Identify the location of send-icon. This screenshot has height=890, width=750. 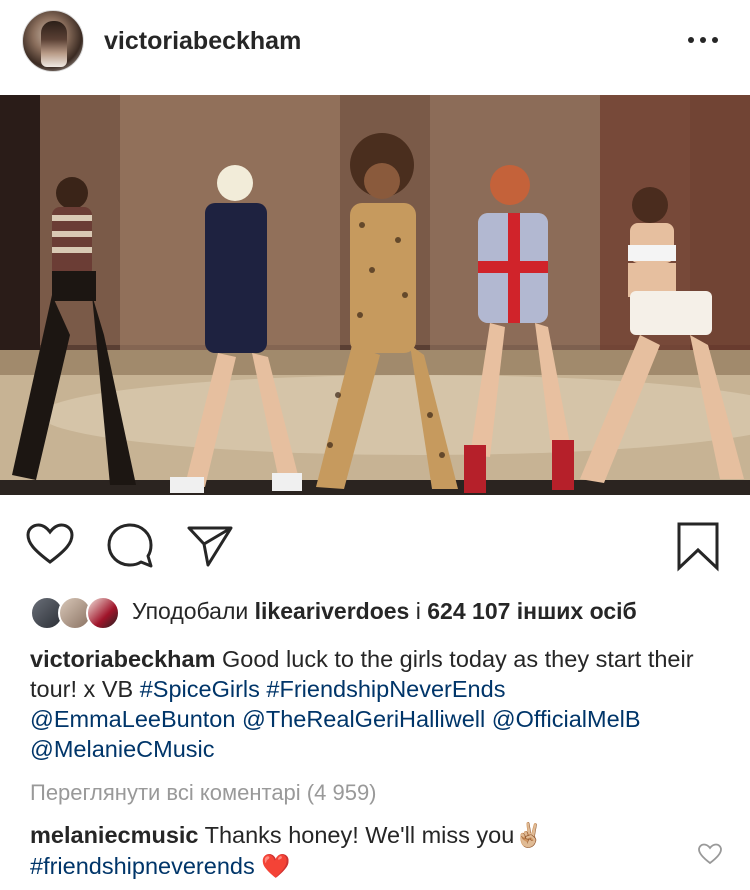
(210, 546).